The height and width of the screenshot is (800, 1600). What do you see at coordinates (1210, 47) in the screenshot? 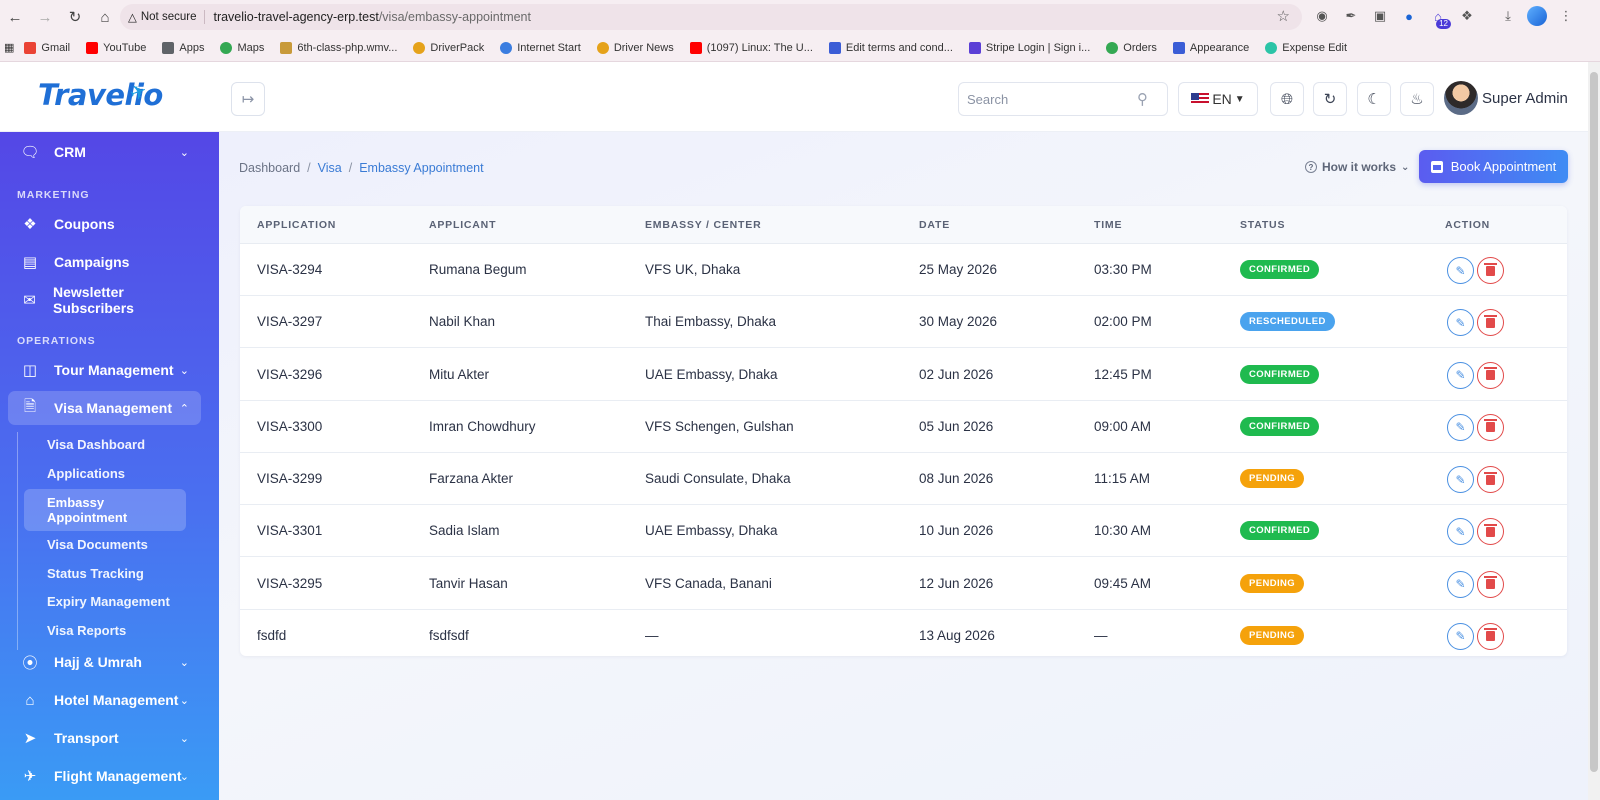
I see `bookmark-appearance: Appearance` at bounding box center [1210, 47].